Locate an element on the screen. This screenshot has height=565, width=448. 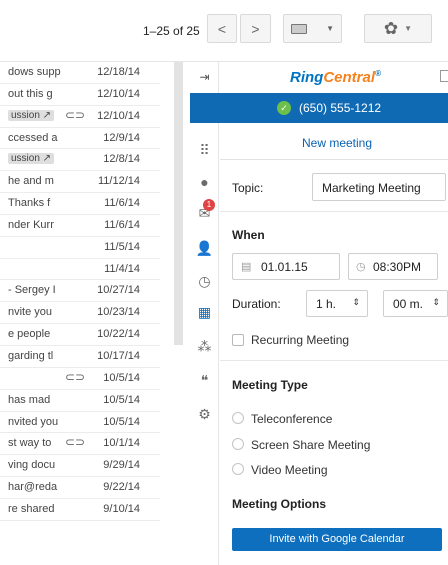
topic-input: Marketing Meeting is located at coordinates (379, 187).